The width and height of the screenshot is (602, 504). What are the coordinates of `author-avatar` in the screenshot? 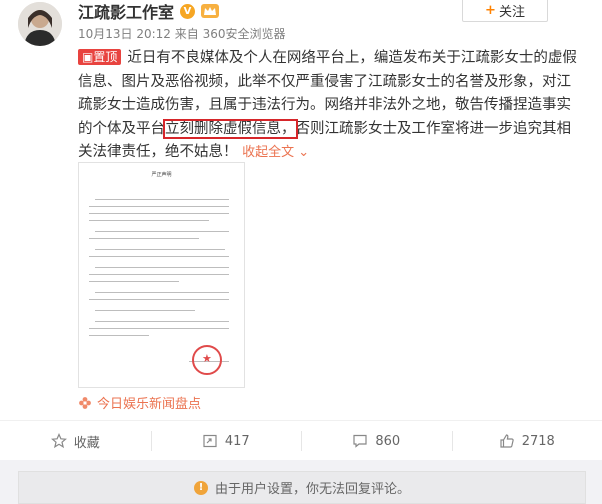 It's located at (40, 24).